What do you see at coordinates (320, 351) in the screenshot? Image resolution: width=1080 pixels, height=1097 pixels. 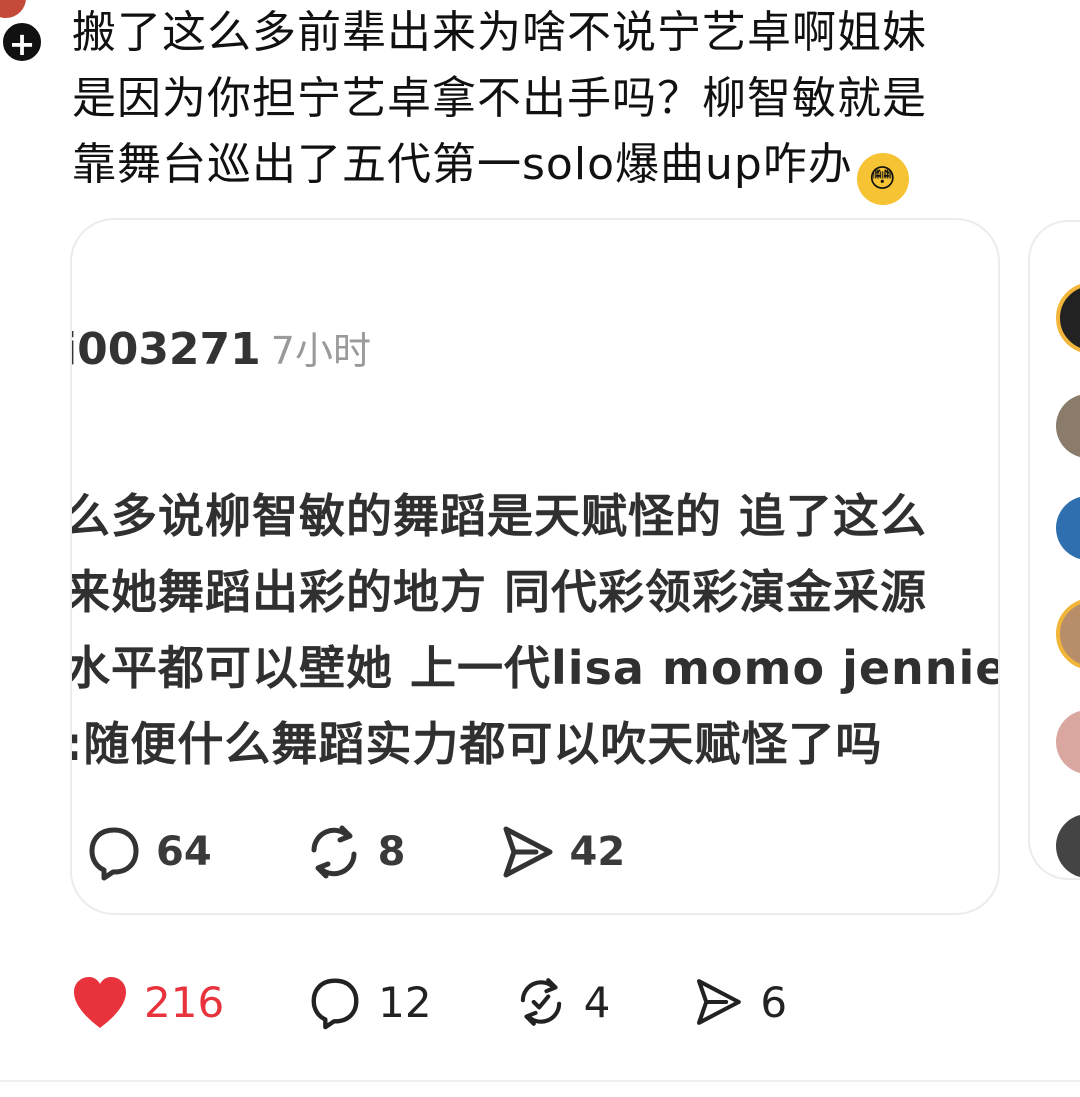 I see `quoted-time: 7小时` at bounding box center [320, 351].